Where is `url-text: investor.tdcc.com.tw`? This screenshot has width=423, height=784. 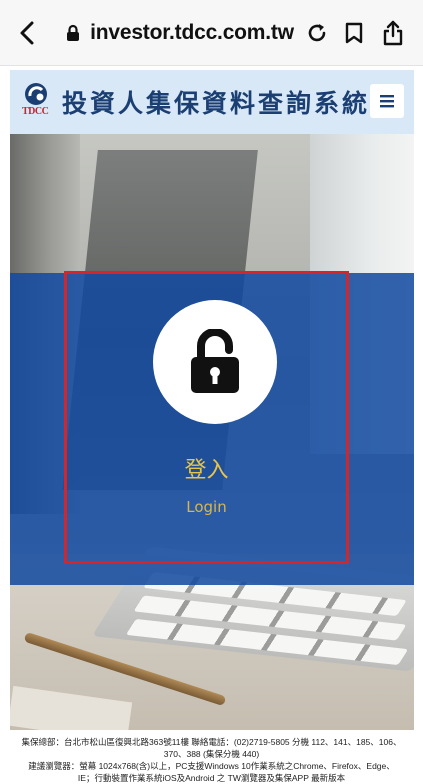 url-text: investor.tdcc.com.tw is located at coordinates (192, 32).